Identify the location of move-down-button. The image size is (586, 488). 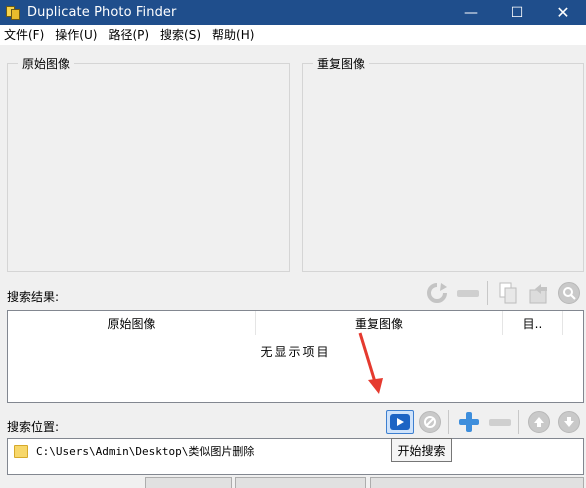
(569, 422).